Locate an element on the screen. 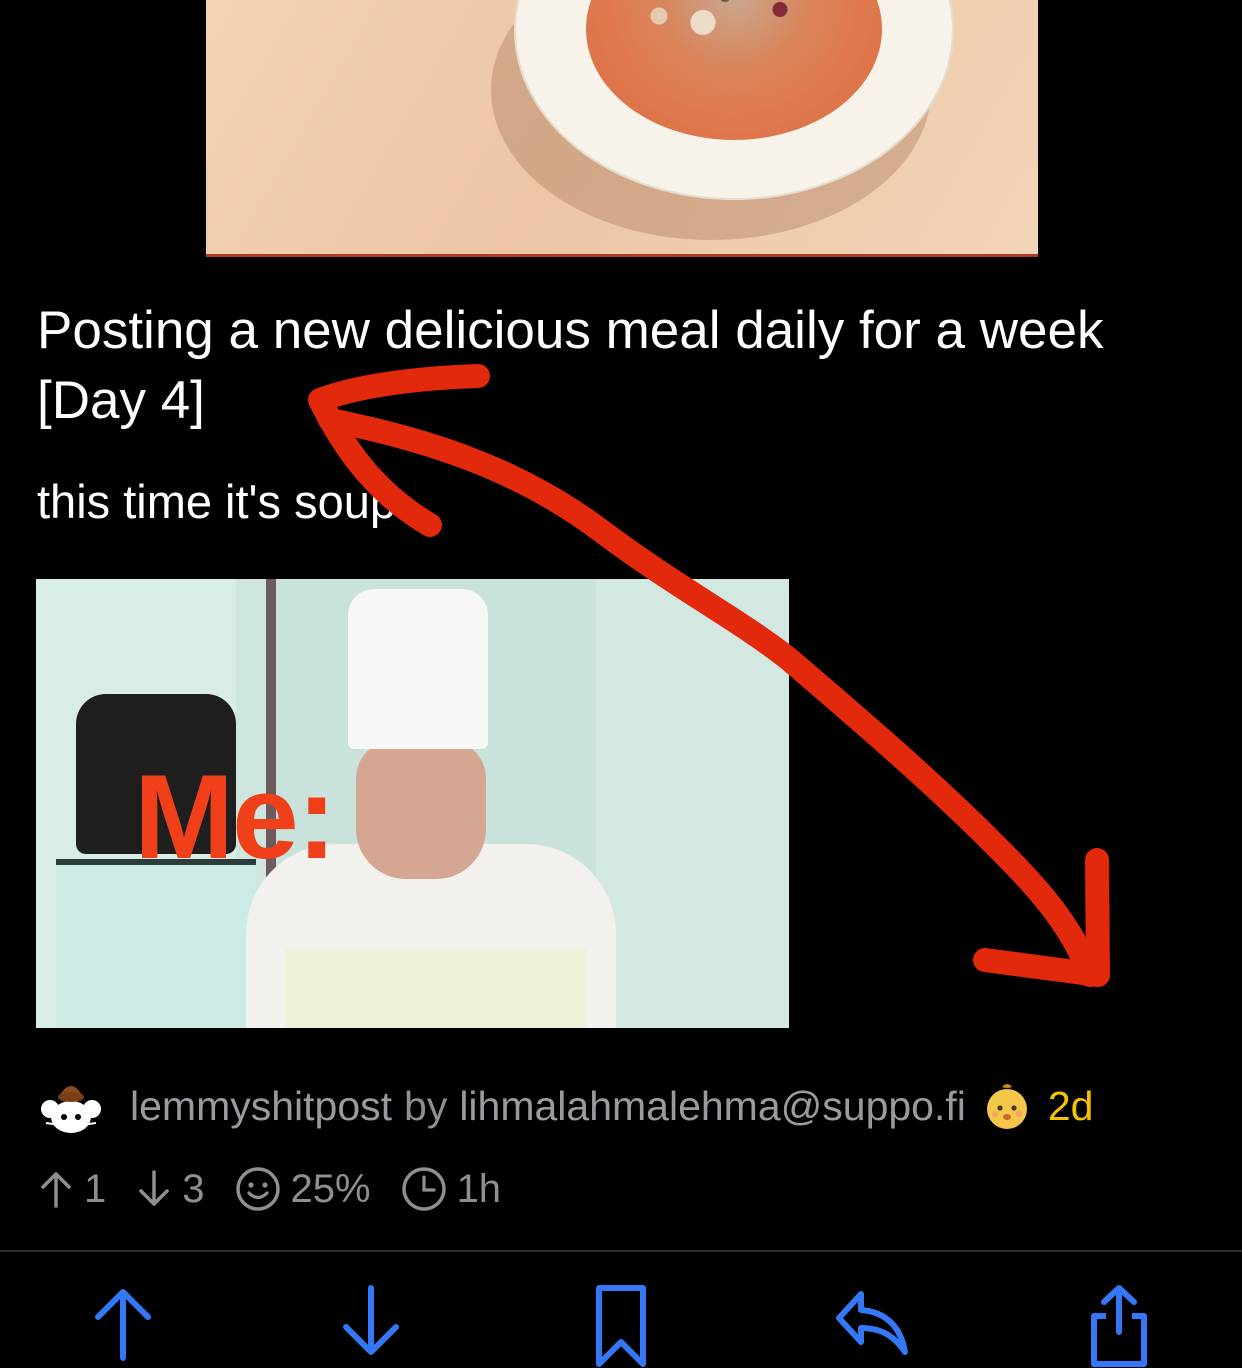 The height and width of the screenshot is (1368, 1242). post-age: 2d is located at coordinates (1070, 1105).